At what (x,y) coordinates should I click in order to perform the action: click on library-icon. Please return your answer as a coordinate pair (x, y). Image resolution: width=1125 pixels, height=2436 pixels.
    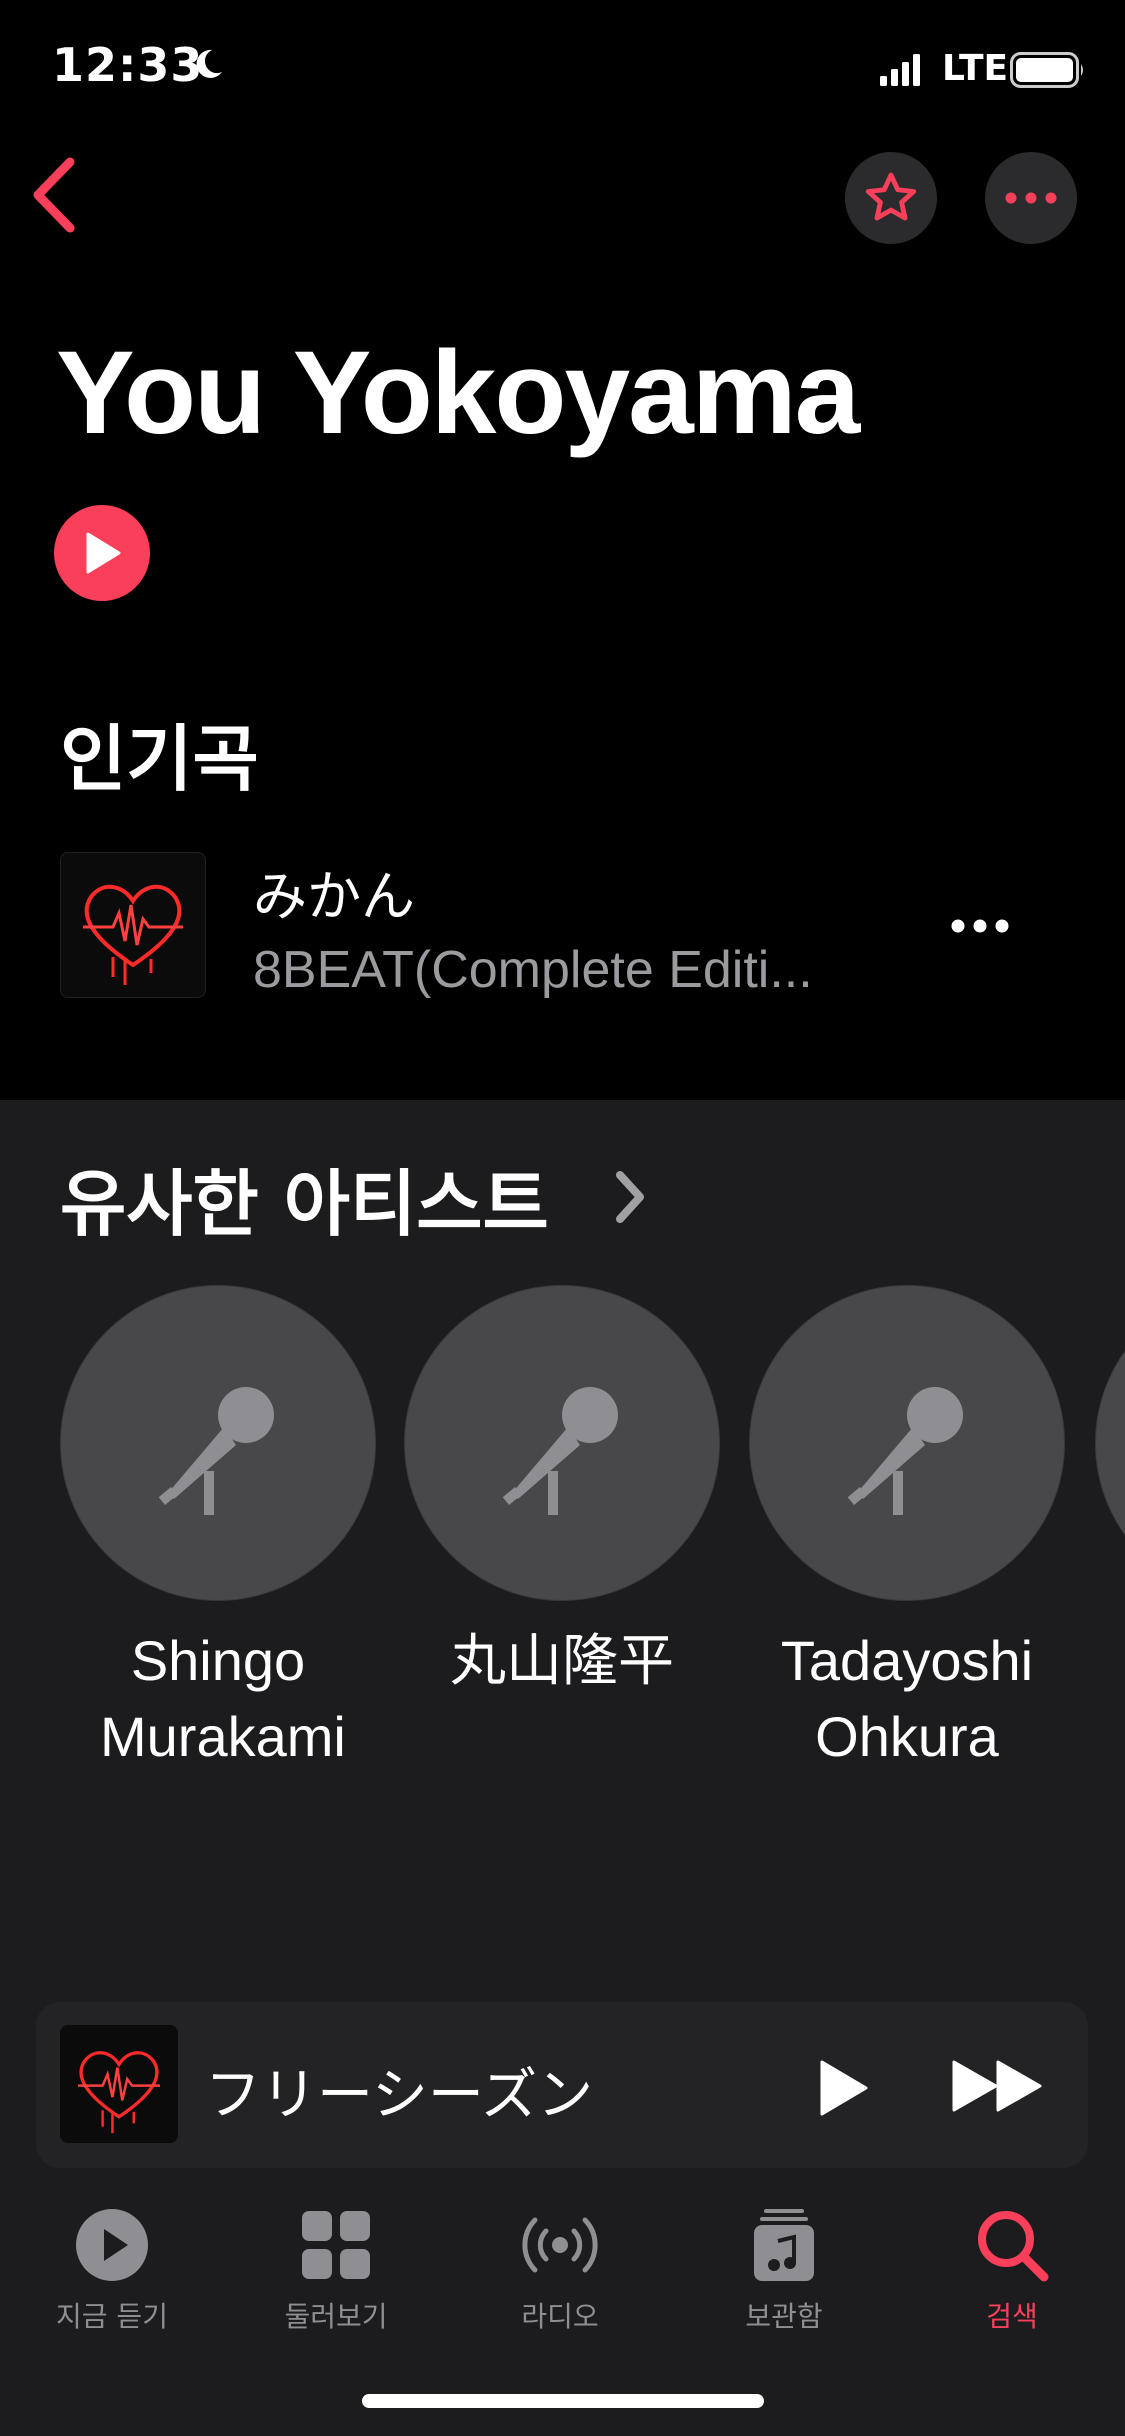
    Looking at the image, I should click on (784, 2245).